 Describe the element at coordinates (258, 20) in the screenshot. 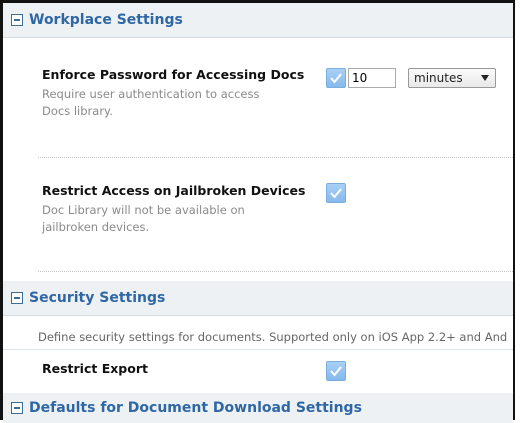

I see `workplace-settings-header: Workplace Settings` at that location.